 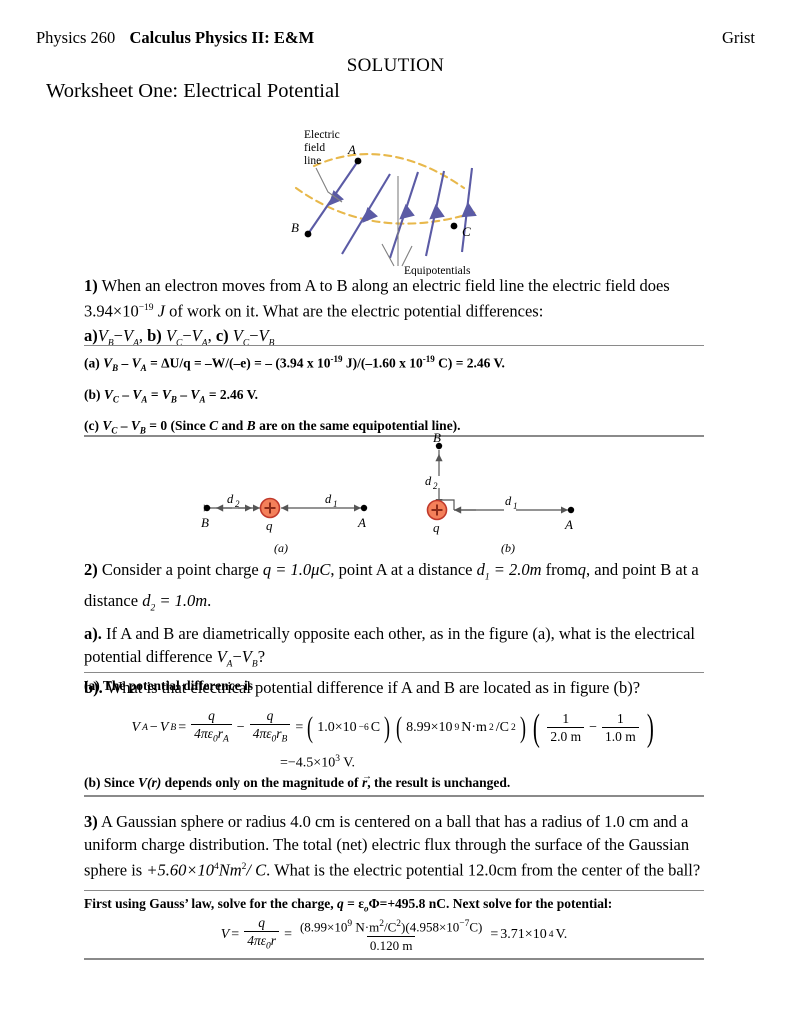 I want to click on part-b-v2: V, so click(x=196, y=335).